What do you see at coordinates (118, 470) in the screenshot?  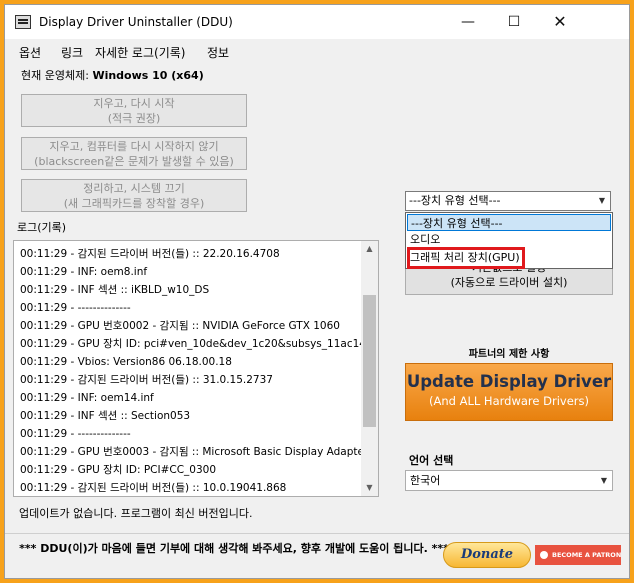 I see `log-line: 00:11:29 - GPU 장치 ID: PCI#CC_0300` at bounding box center [118, 470].